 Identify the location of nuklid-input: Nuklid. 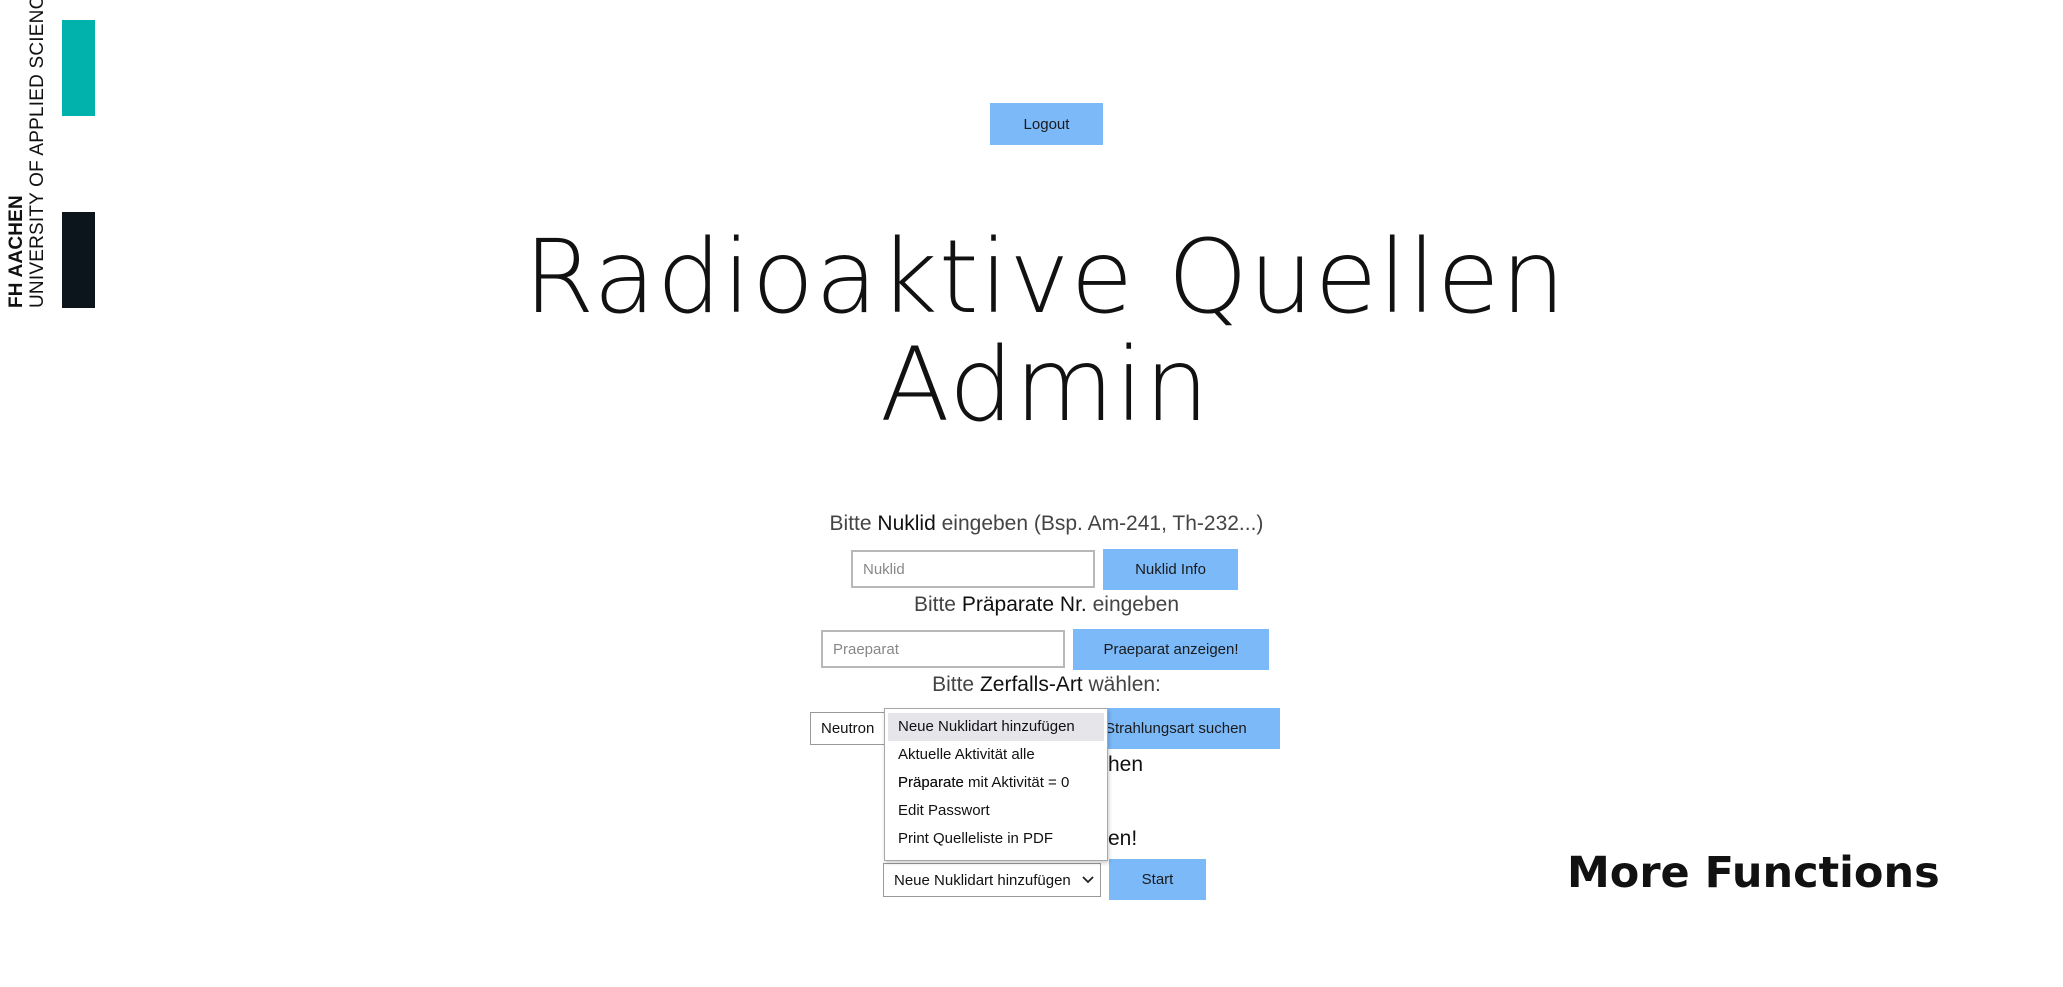
(973, 569).